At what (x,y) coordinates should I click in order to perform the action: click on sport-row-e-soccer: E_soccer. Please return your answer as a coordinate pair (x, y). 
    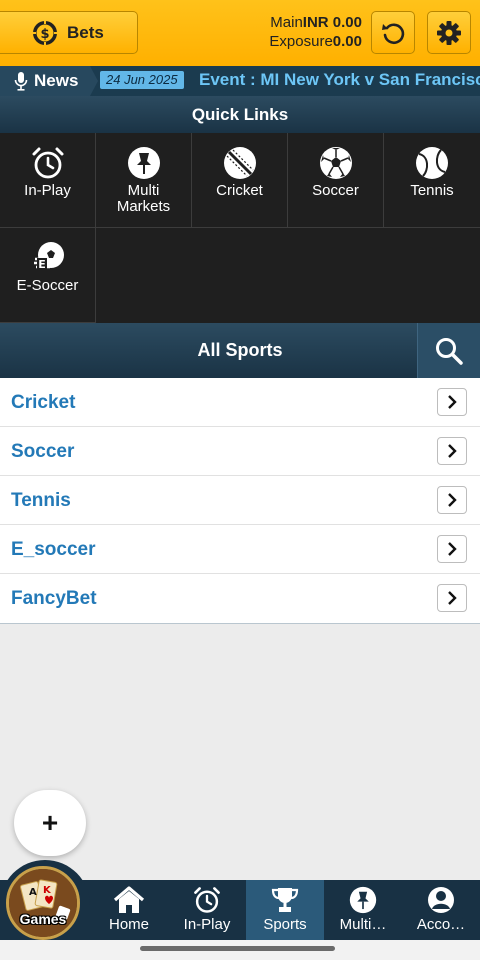
    Looking at the image, I should click on (240, 549).